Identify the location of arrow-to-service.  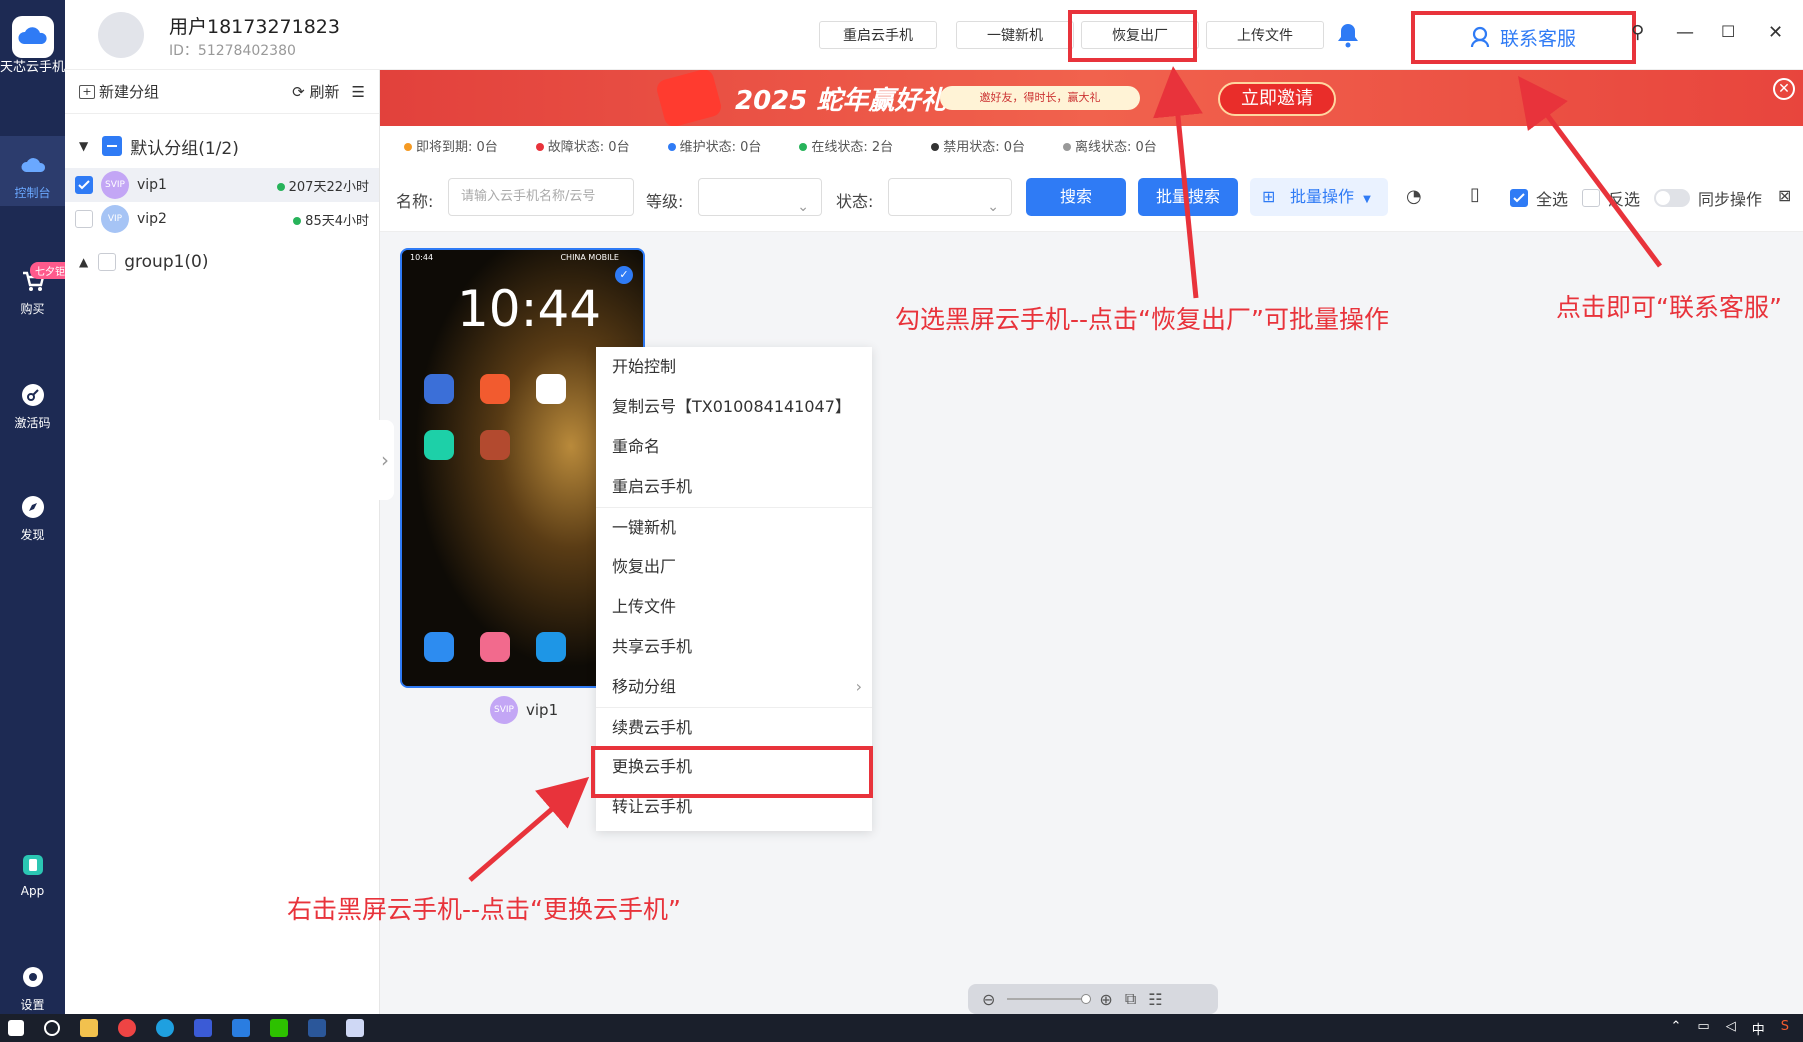
(1590, 171).